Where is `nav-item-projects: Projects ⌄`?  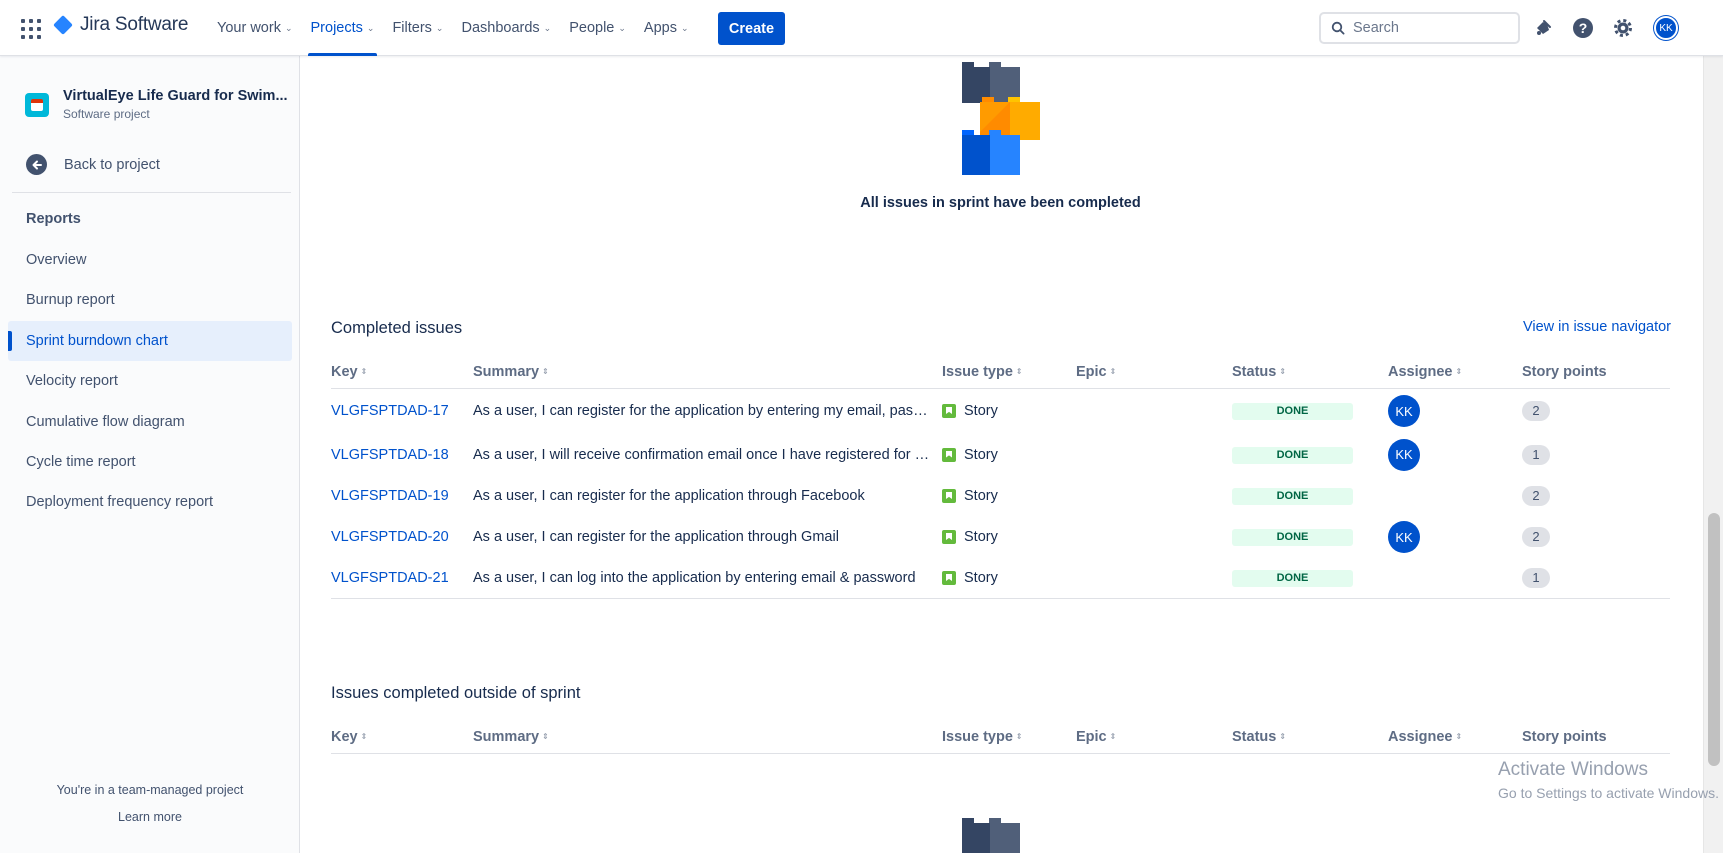 nav-item-projects: Projects ⌄ is located at coordinates (343, 28).